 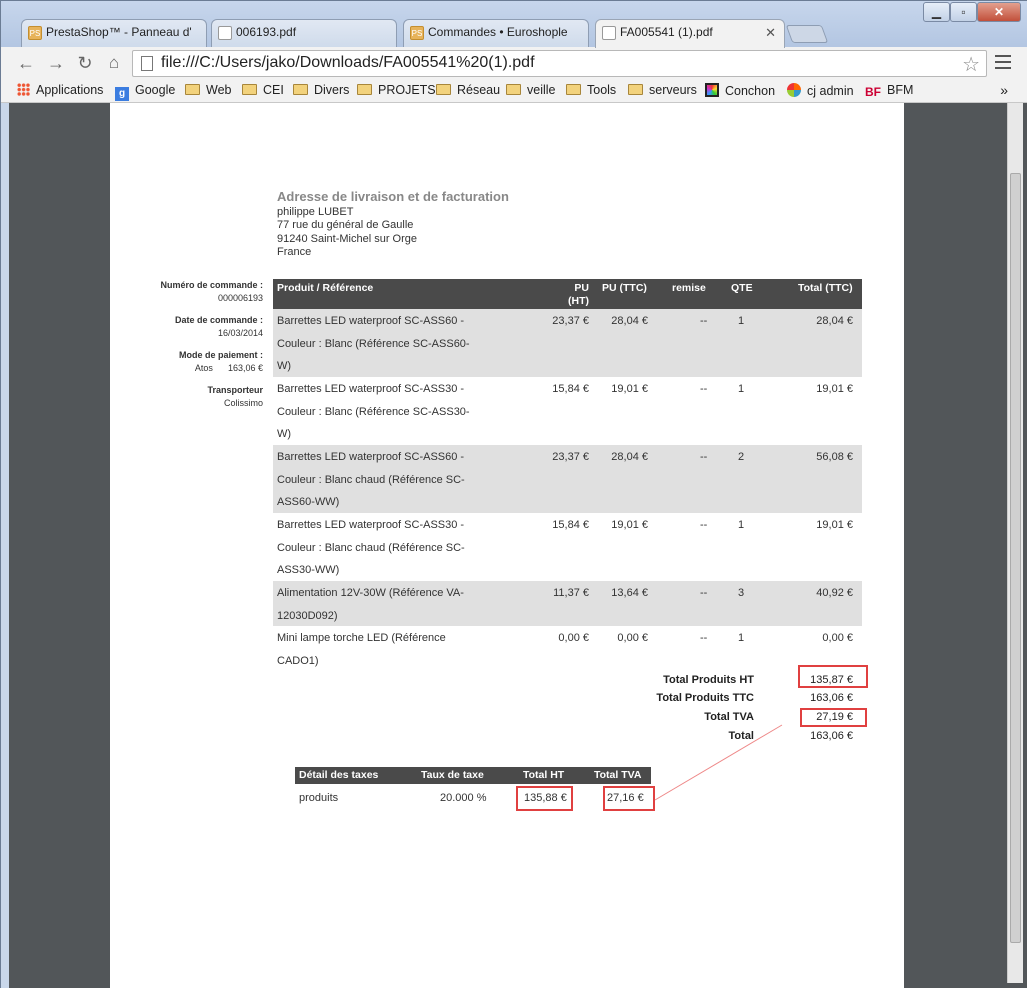 I want to click on minimize-button: ▁, so click(x=936, y=12).